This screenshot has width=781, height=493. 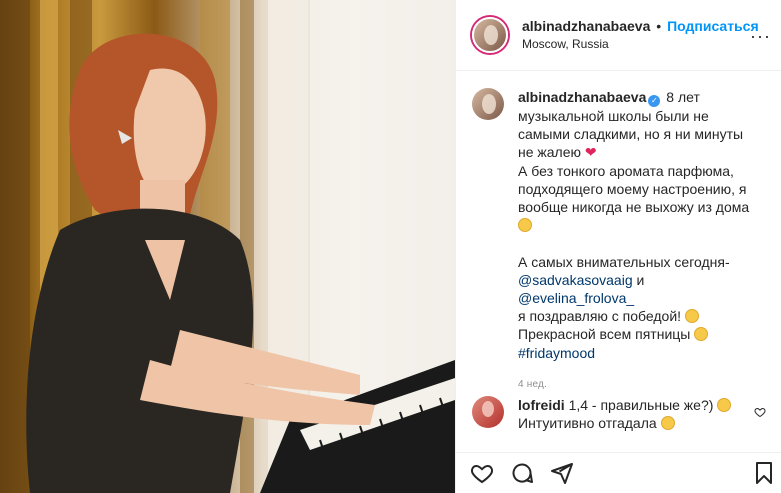 I want to click on pray-emoji-icon, so click(x=667, y=423).